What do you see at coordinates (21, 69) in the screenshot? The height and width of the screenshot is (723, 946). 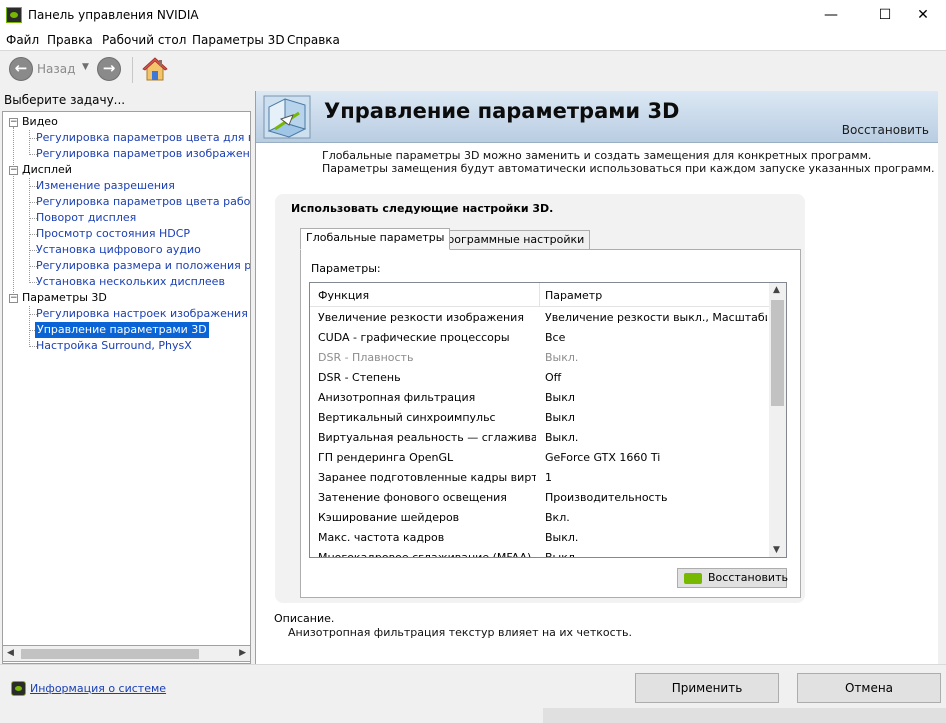 I see `back-arrow-icon: ←` at bounding box center [21, 69].